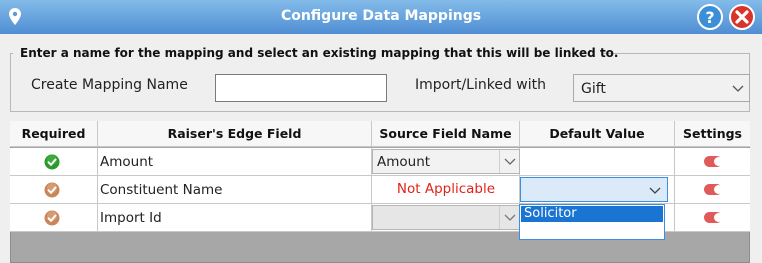 This screenshot has width=762, height=263. I want to click on group-border-top-right, so click(676, 53).